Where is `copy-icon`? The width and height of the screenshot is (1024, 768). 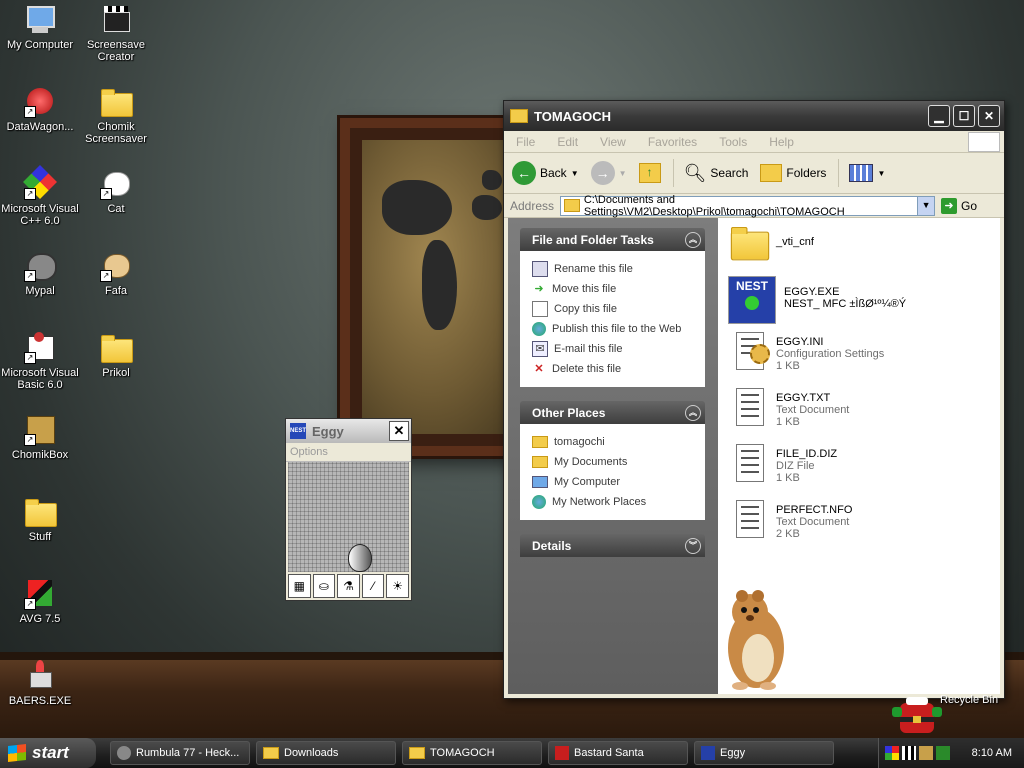
copy-icon is located at coordinates (540, 309).